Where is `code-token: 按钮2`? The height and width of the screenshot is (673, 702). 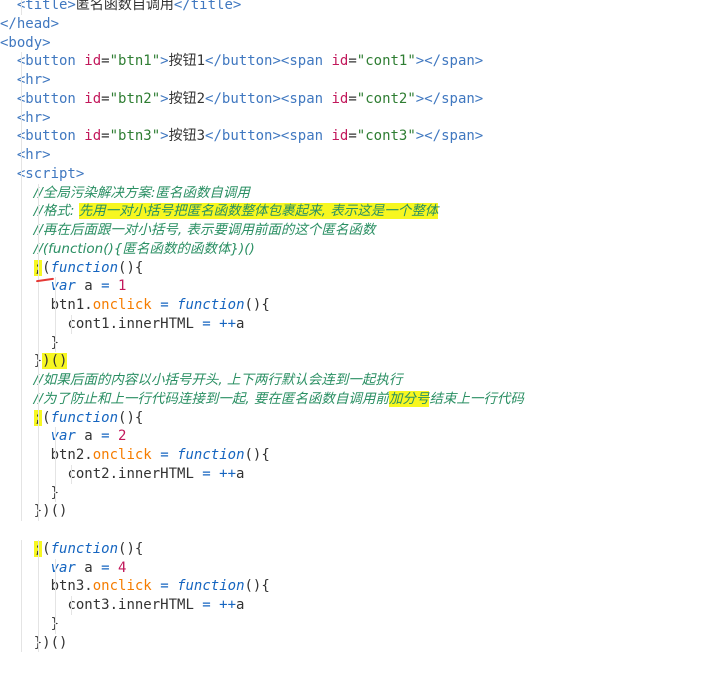 code-token: 按钮2 is located at coordinates (187, 98).